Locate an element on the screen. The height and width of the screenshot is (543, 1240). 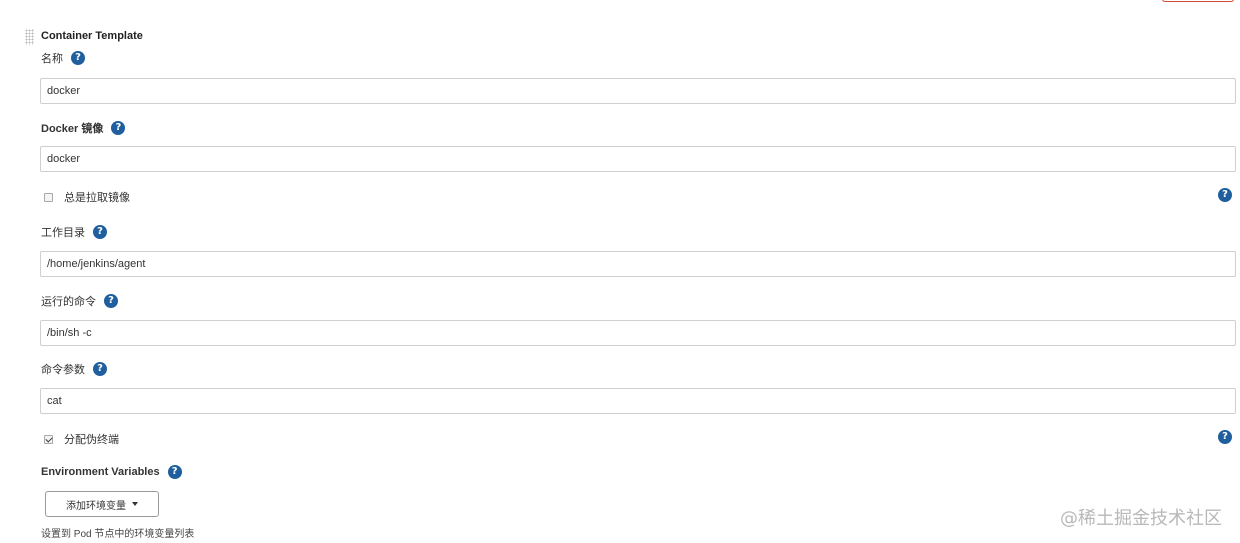
env-label-text: Environment Variables is located at coordinates (100, 472).